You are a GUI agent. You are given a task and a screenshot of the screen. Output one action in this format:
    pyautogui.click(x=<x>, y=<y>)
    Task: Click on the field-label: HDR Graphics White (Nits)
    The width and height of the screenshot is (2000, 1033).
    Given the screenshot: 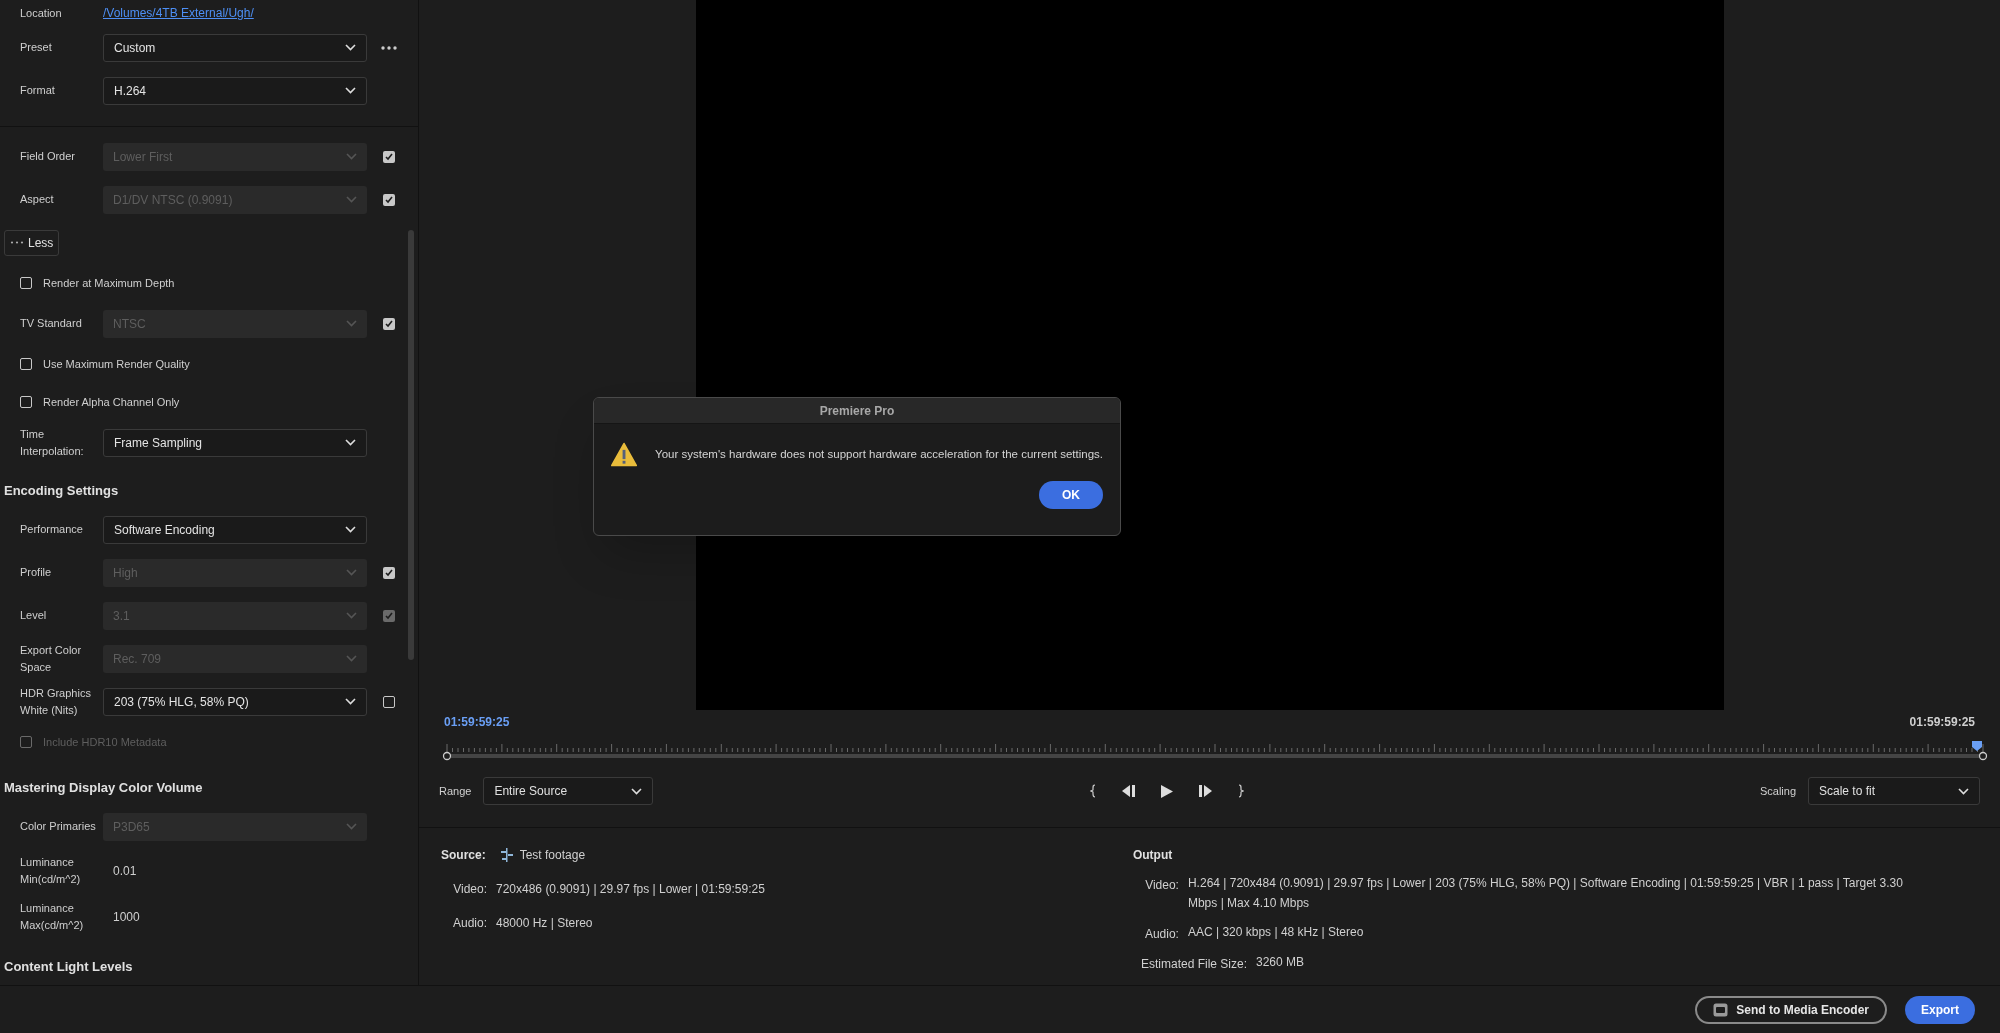 What is the action you would take?
    pyautogui.click(x=55, y=701)
    